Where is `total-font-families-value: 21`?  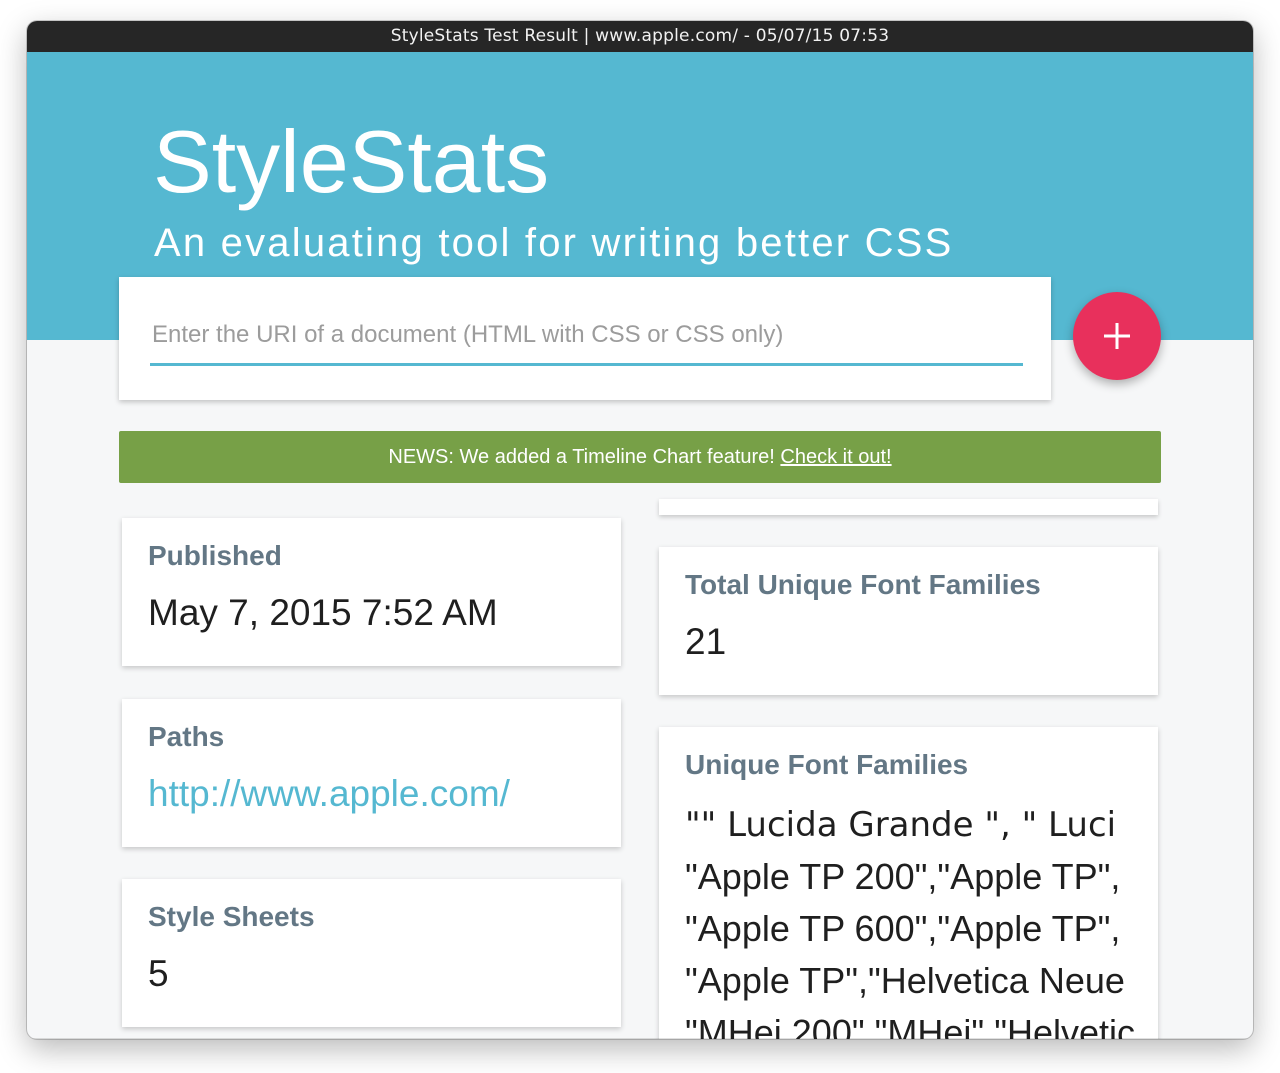
total-font-families-value: 21 is located at coordinates (706, 641).